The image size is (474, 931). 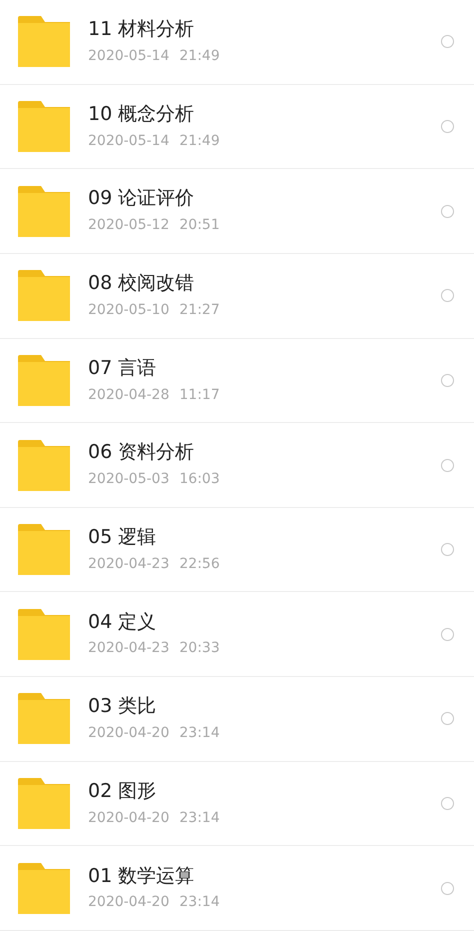 What do you see at coordinates (199, 565) in the screenshot?
I see `modified-time: 22:56` at bounding box center [199, 565].